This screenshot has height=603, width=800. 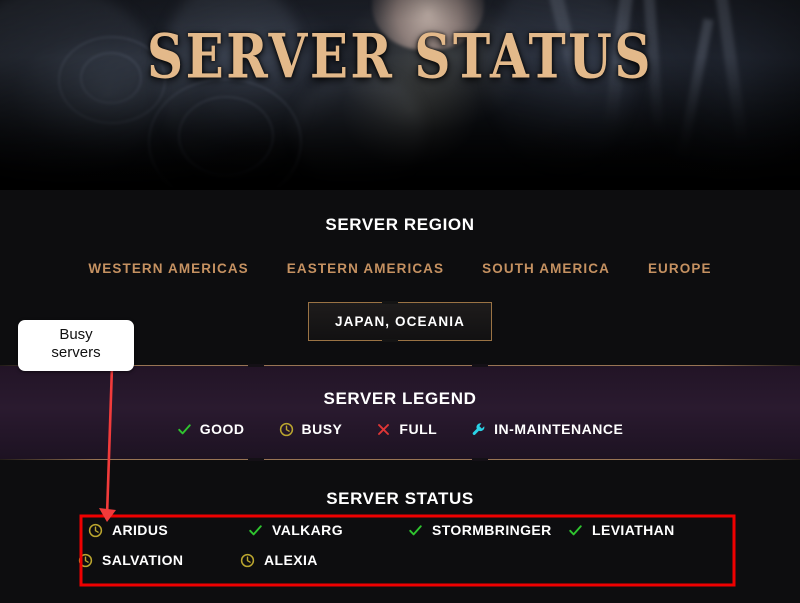 I want to click on server-item-aridus: ARIDUS, so click(x=168, y=530).